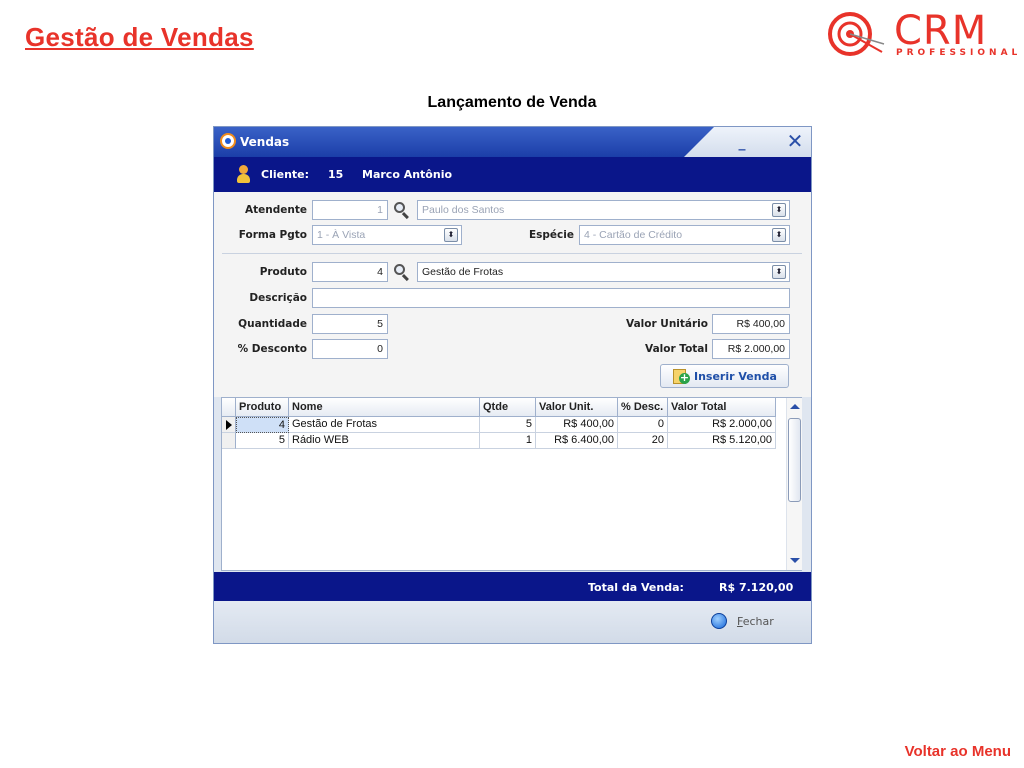  I want to click on close-window-button: ✕, so click(795, 141).